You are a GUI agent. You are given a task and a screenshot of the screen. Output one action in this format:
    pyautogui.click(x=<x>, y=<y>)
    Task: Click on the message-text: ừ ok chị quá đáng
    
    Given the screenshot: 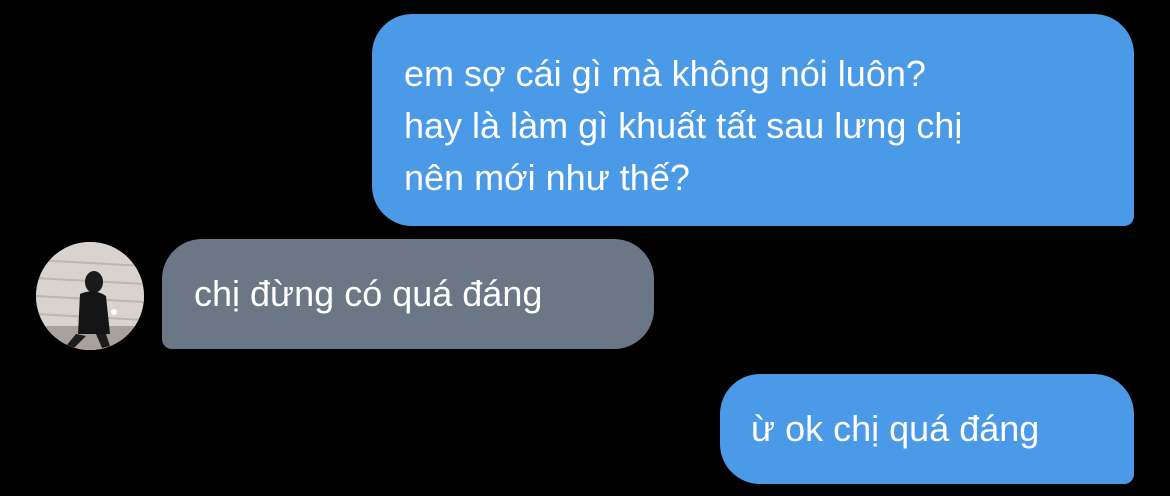 What is the action you would take?
    pyautogui.click(x=895, y=428)
    